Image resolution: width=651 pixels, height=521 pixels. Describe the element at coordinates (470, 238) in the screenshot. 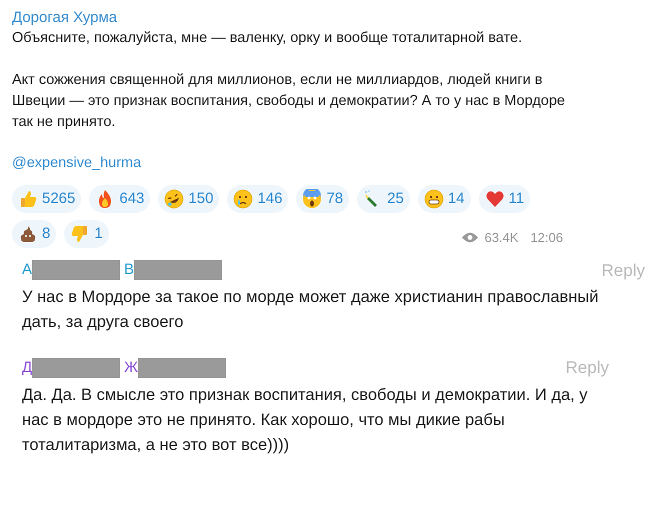

I see `eye-icon` at that location.